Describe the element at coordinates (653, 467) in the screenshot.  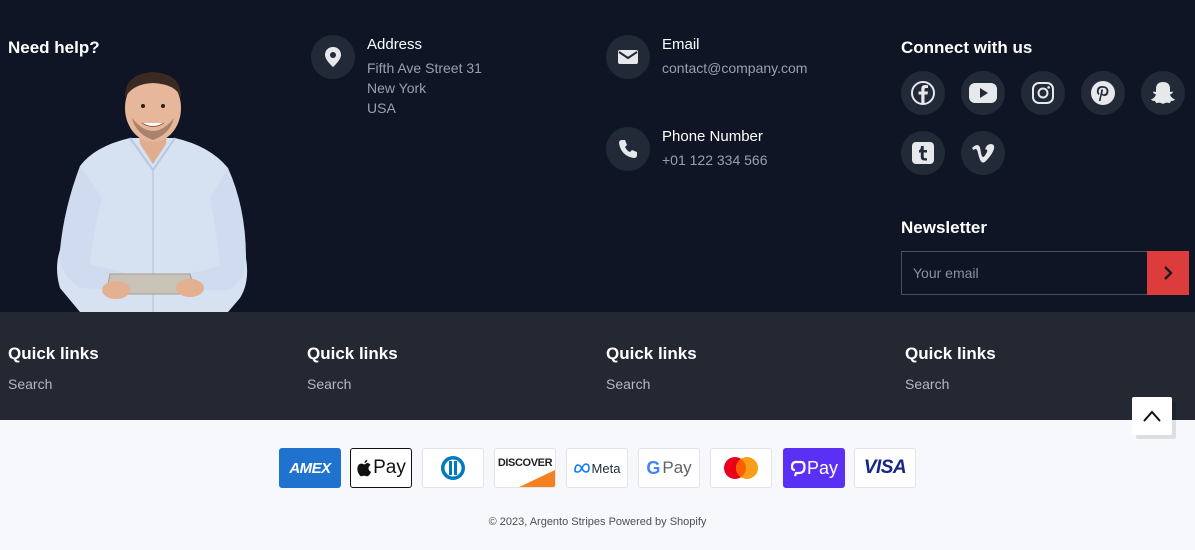
I see `google-g-icon: G` at that location.